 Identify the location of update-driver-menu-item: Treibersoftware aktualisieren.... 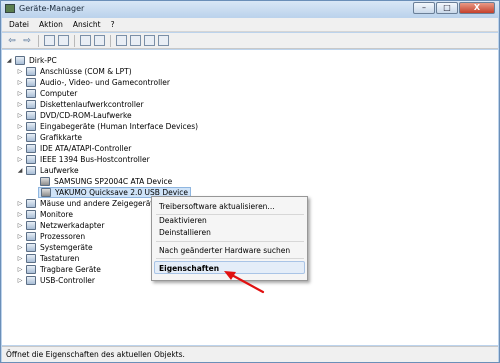
(217, 206).